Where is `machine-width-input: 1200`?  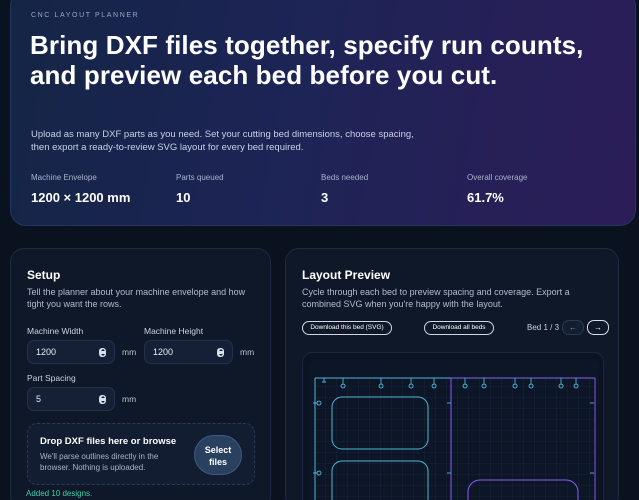
machine-width-input: 1200 is located at coordinates (71, 352).